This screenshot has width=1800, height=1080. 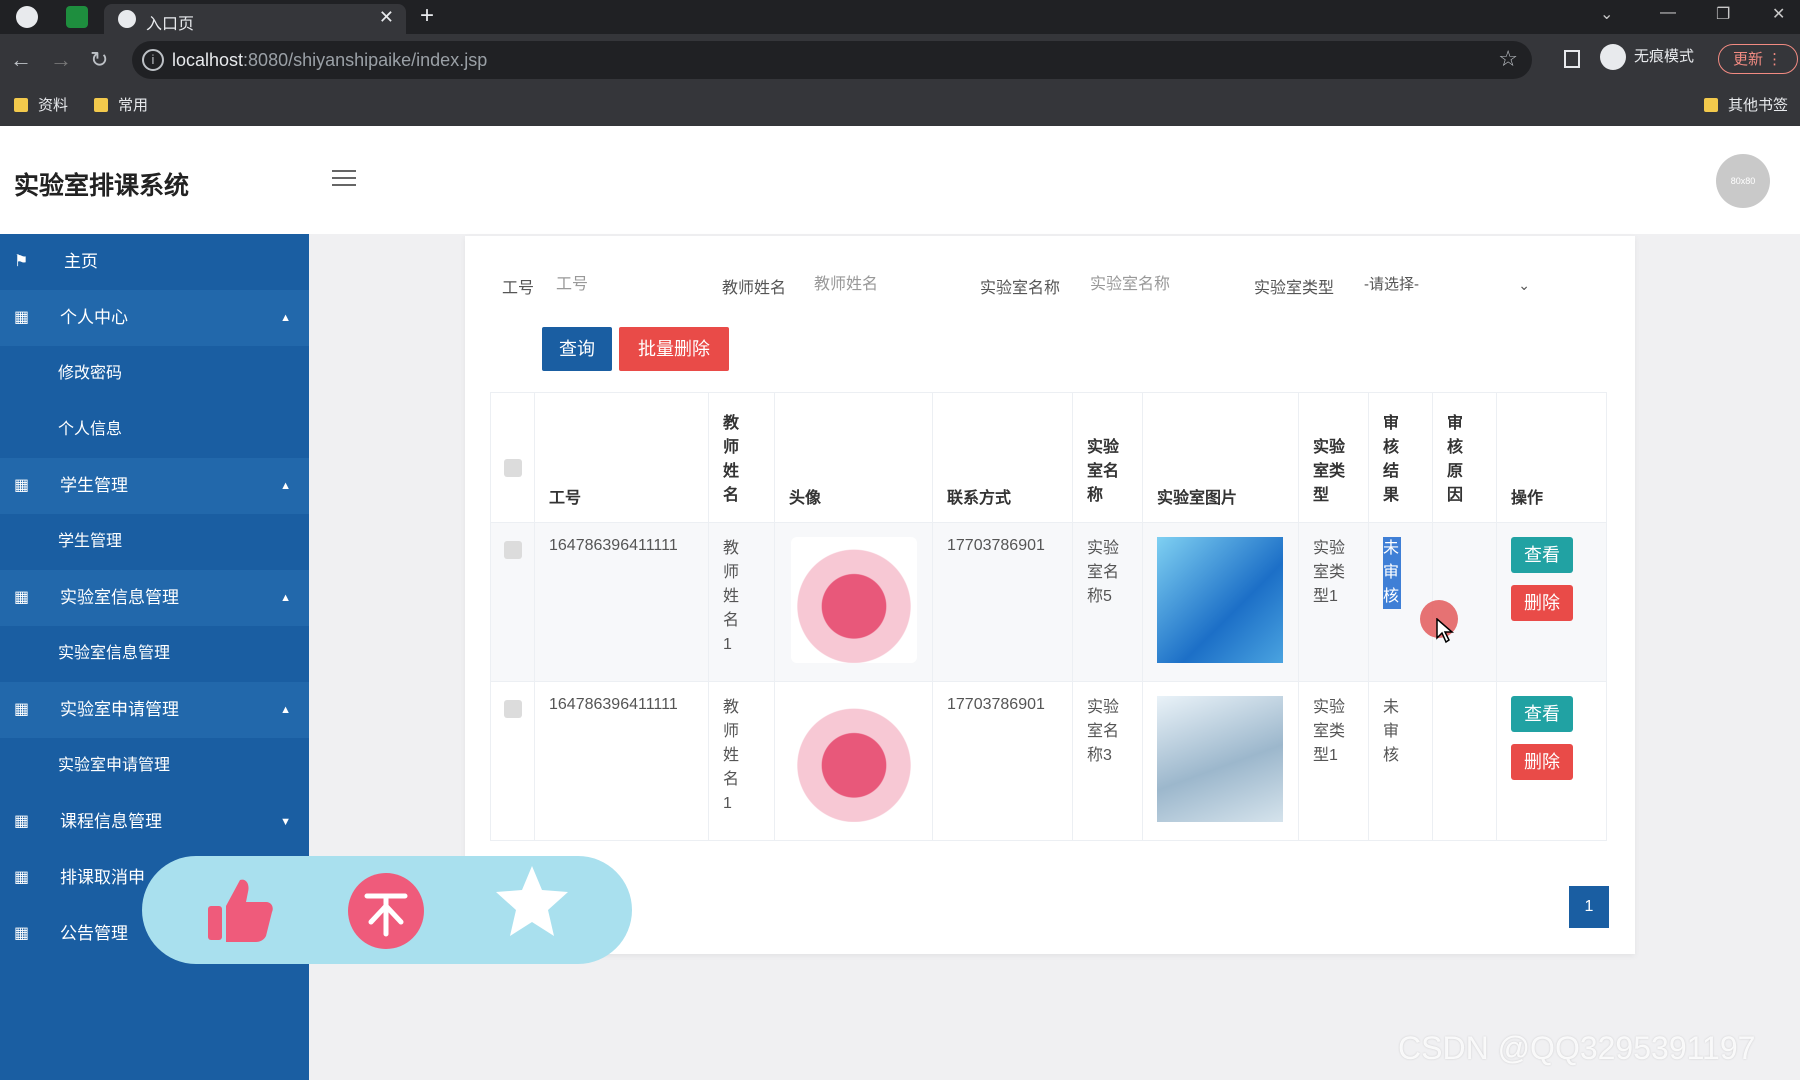 I want to click on site-info-icon: i, so click(x=153, y=60).